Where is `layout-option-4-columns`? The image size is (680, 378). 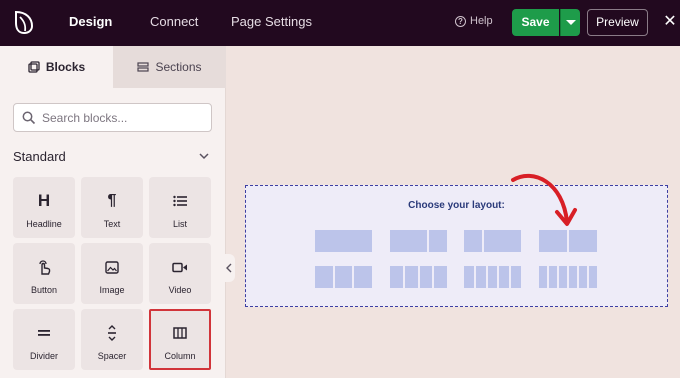 layout-option-4-columns is located at coordinates (418, 277).